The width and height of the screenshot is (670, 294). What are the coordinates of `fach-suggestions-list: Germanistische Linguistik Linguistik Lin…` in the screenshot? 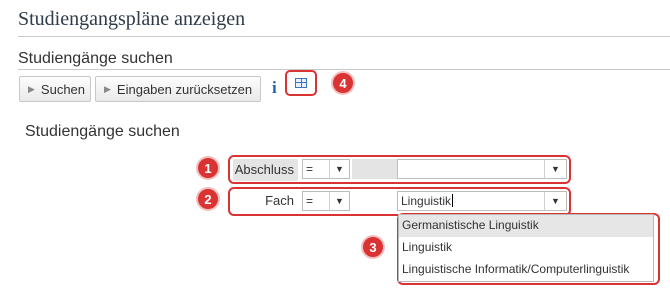 It's located at (526, 248).